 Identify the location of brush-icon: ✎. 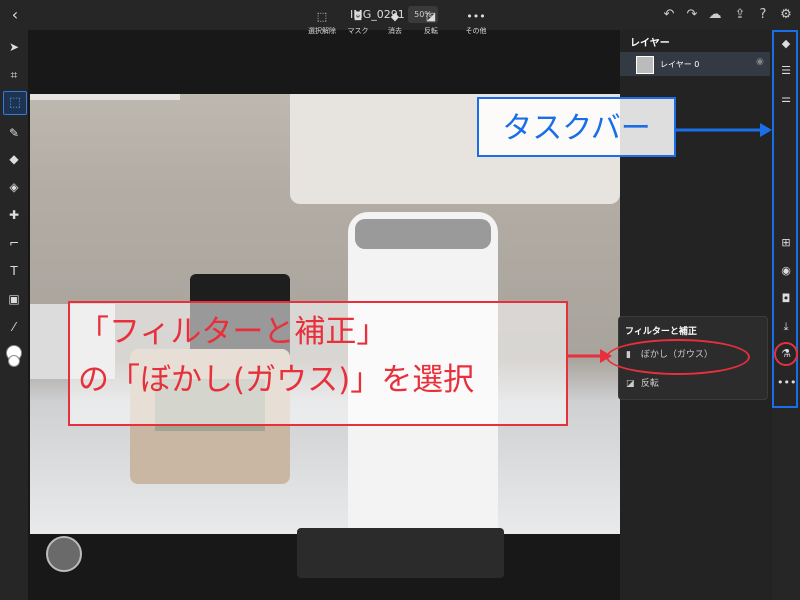
(14, 133).